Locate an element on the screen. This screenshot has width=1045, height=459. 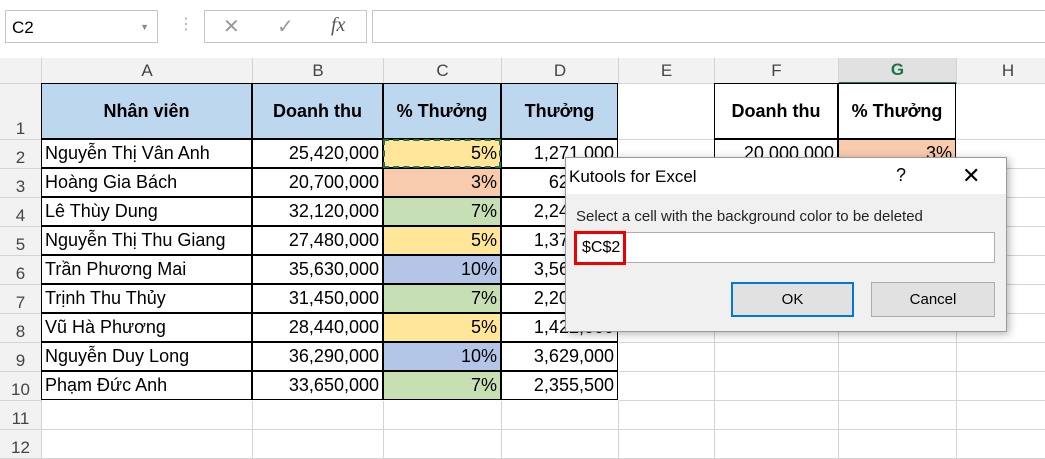
employee-name-cell: Hoàng Gia Bách is located at coordinates (146, 182).